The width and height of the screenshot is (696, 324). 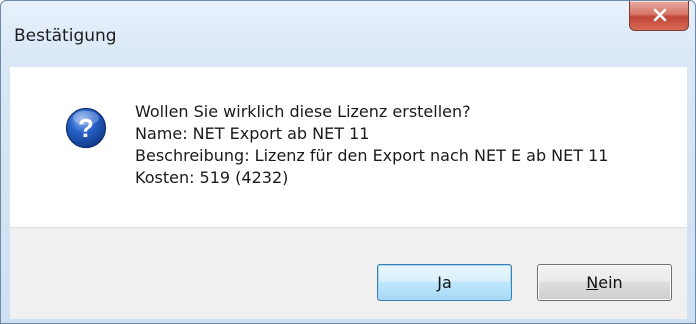 I want to click on yes-button: Ja, so click(x=444, y=282).